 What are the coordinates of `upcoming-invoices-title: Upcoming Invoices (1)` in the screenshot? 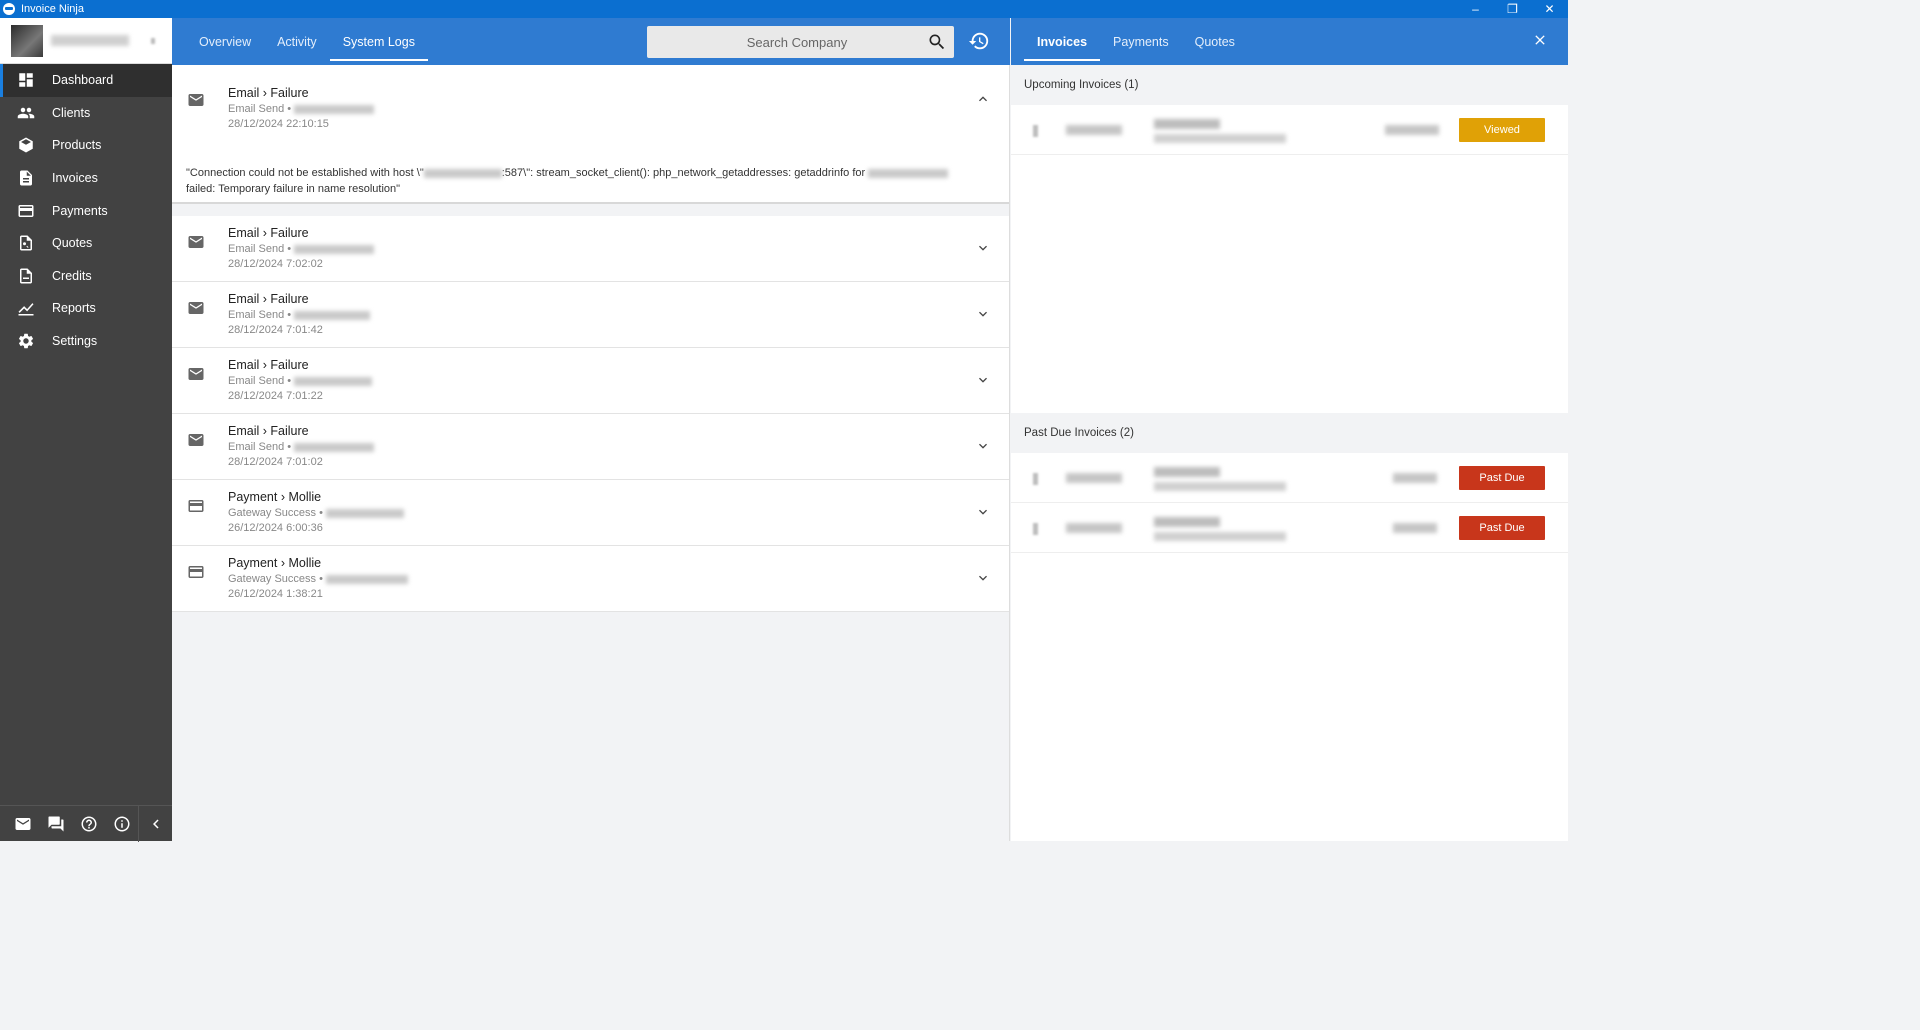 It's located at (1289, 85).